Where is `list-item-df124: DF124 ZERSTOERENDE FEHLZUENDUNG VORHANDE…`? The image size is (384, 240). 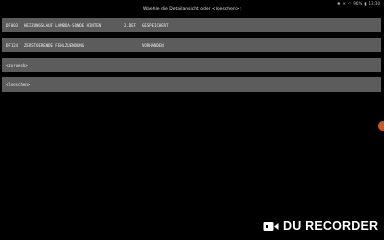 list-item-df124: DF124 ZERSTOERENDE FEHLZUENDUNG VORHANDE… is located at coordinates (191, 45).